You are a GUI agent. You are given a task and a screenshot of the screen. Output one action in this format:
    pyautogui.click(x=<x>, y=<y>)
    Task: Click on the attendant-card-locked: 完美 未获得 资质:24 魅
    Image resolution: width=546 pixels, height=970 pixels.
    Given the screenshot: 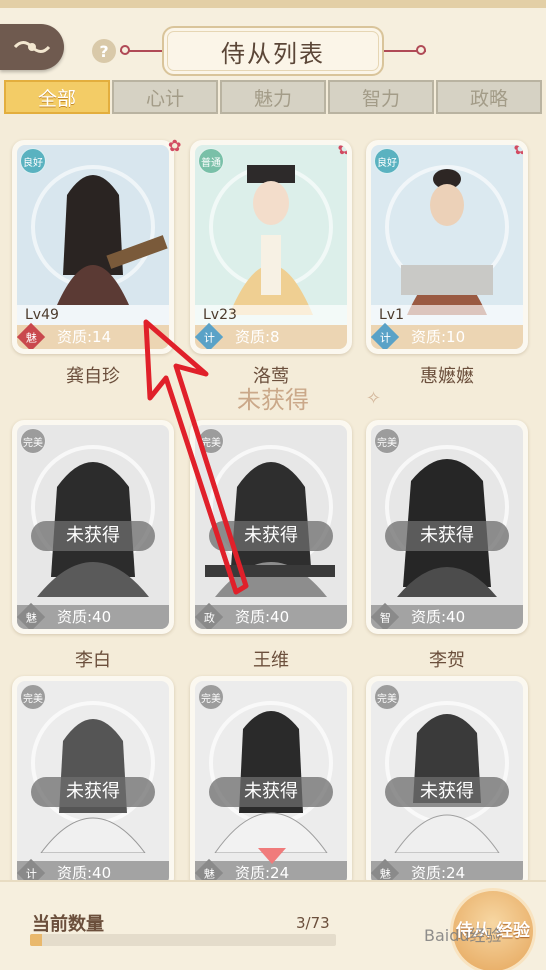 What is the action you would take?
    pyautogui.click(x=447, y=783)
    